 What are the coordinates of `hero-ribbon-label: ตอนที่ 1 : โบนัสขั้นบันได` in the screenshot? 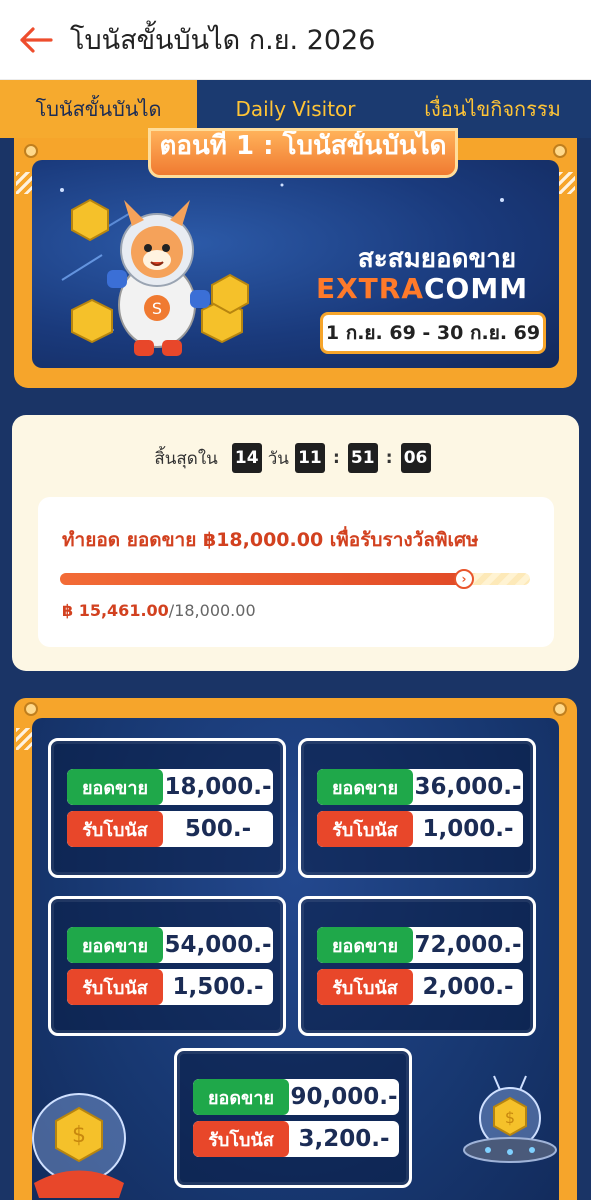 It's located at (303, 145).